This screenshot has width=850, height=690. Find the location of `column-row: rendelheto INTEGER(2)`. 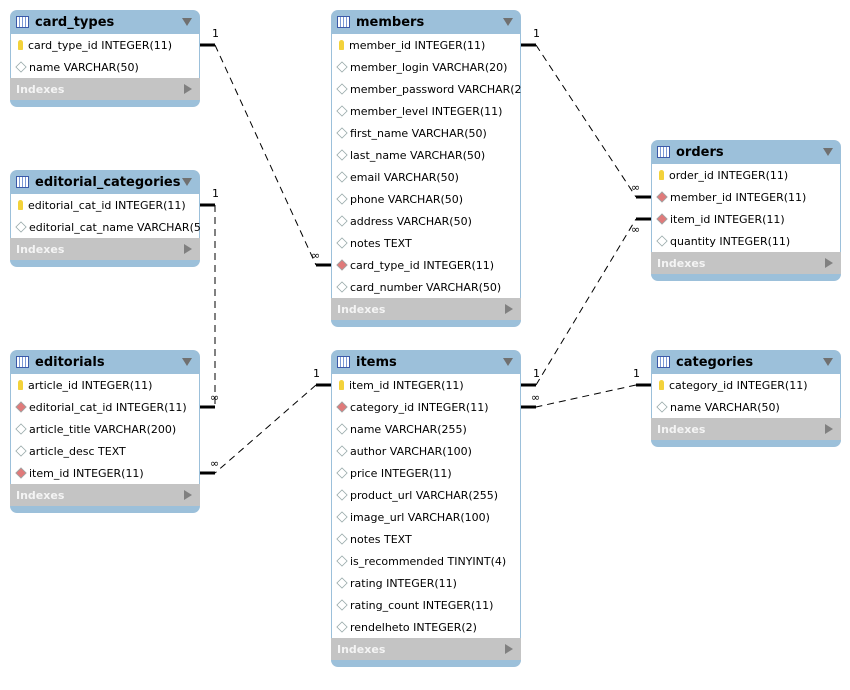

column-row: rendelheto INTEGER(2) is located at coordinates (426, 627).